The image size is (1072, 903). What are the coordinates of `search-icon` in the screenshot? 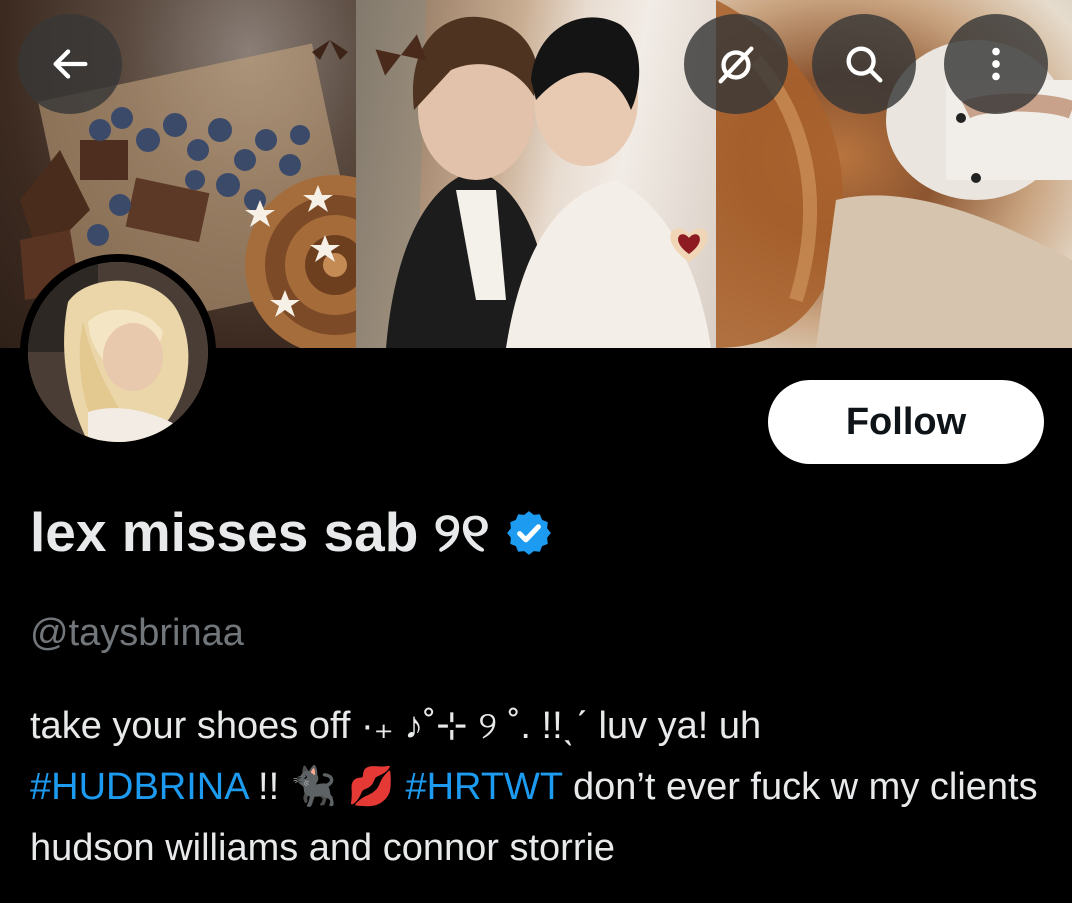 It's located at (864, 64).